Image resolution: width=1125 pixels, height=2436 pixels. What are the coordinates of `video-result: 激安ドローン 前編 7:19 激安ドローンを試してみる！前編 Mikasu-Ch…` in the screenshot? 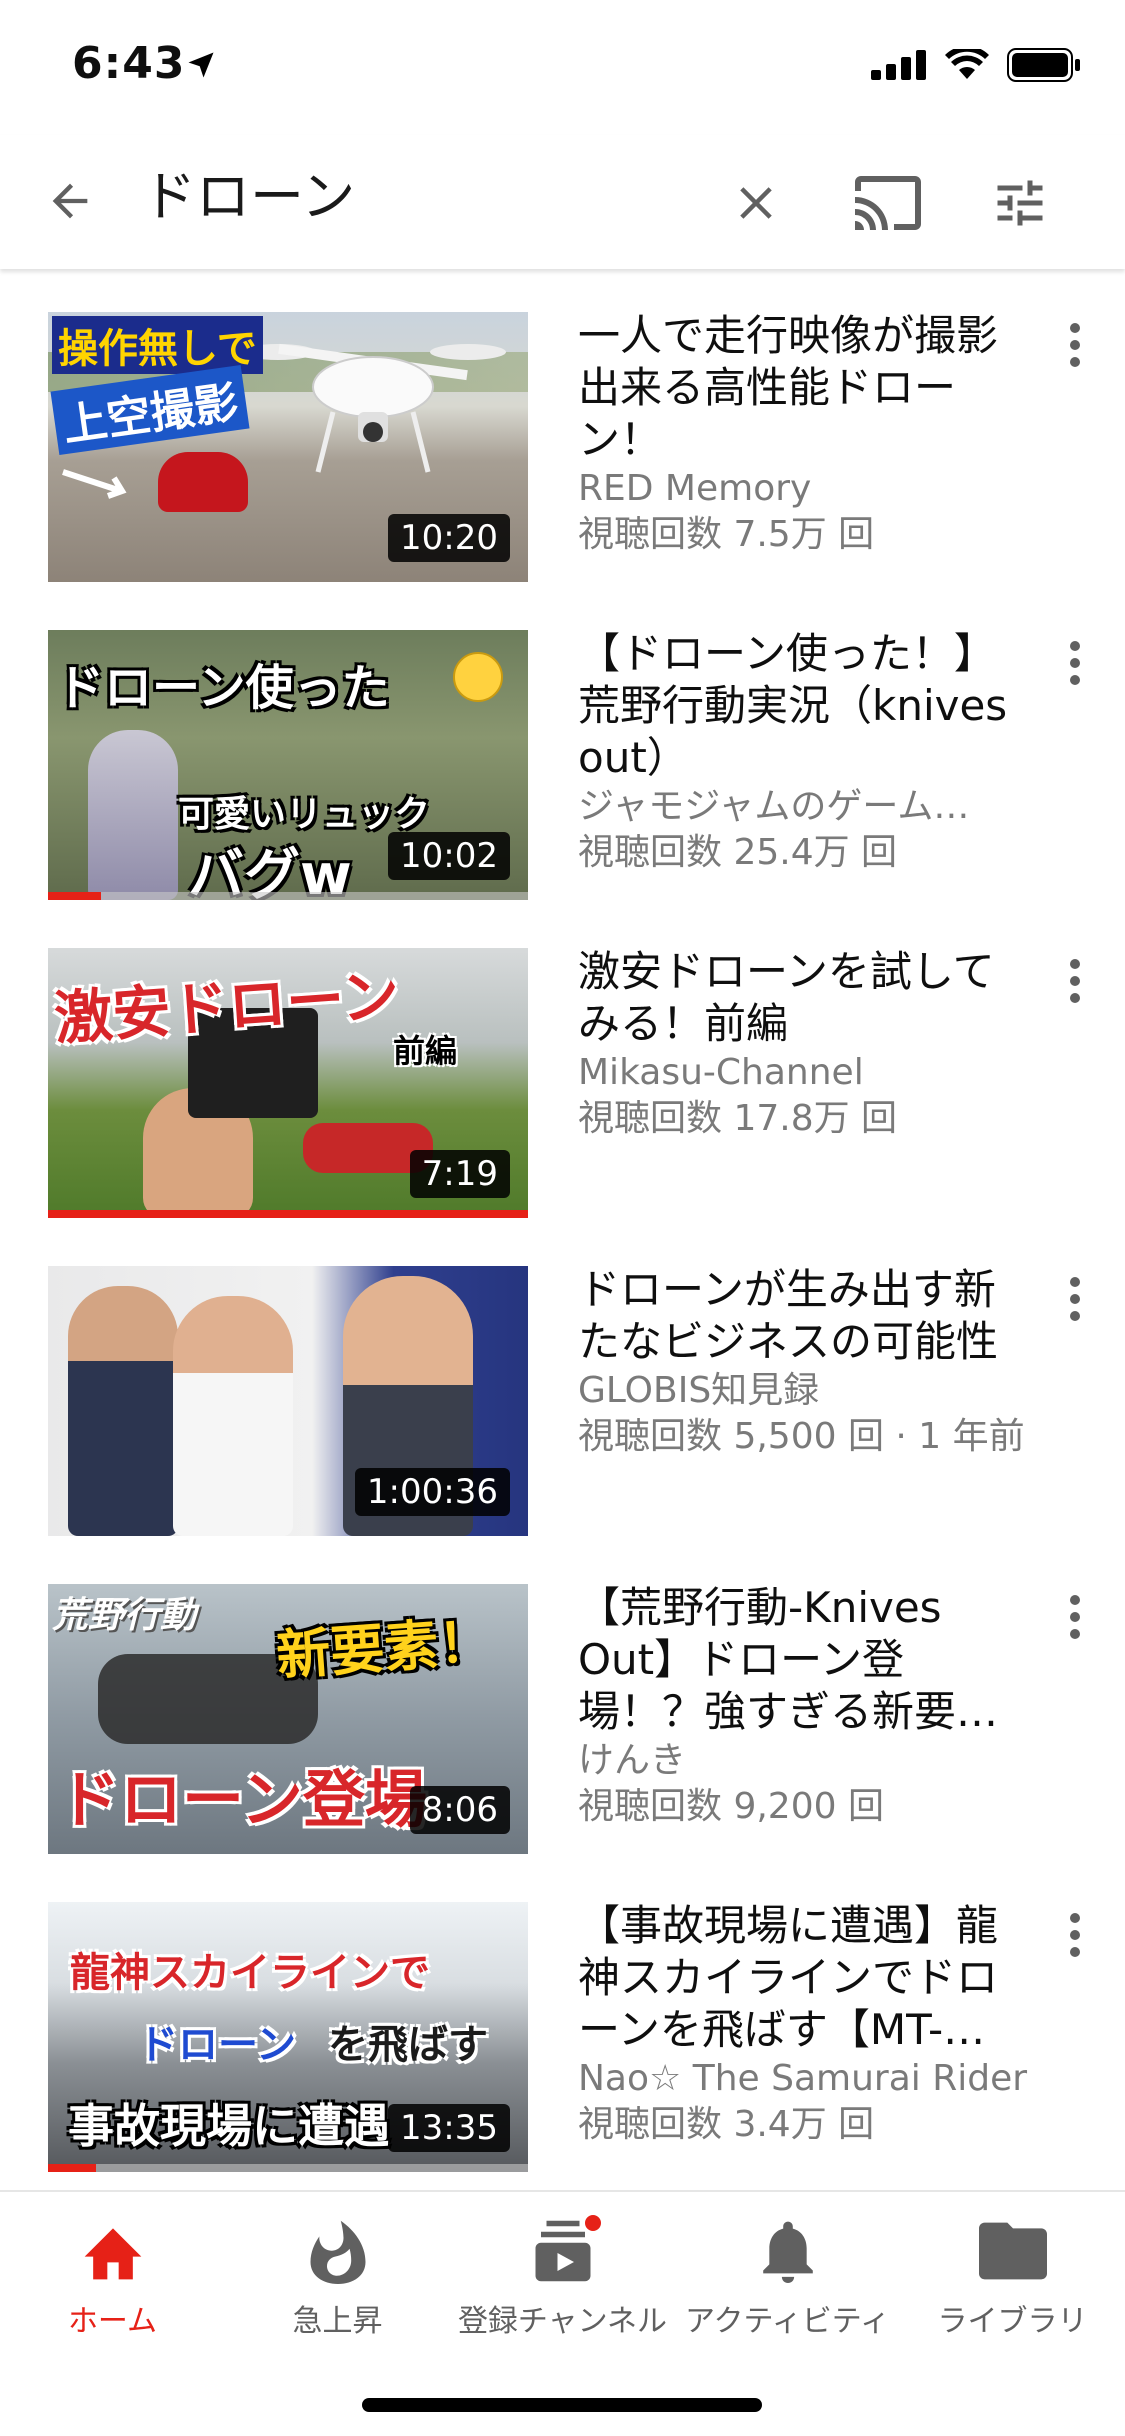 It's located at (562, 1077).